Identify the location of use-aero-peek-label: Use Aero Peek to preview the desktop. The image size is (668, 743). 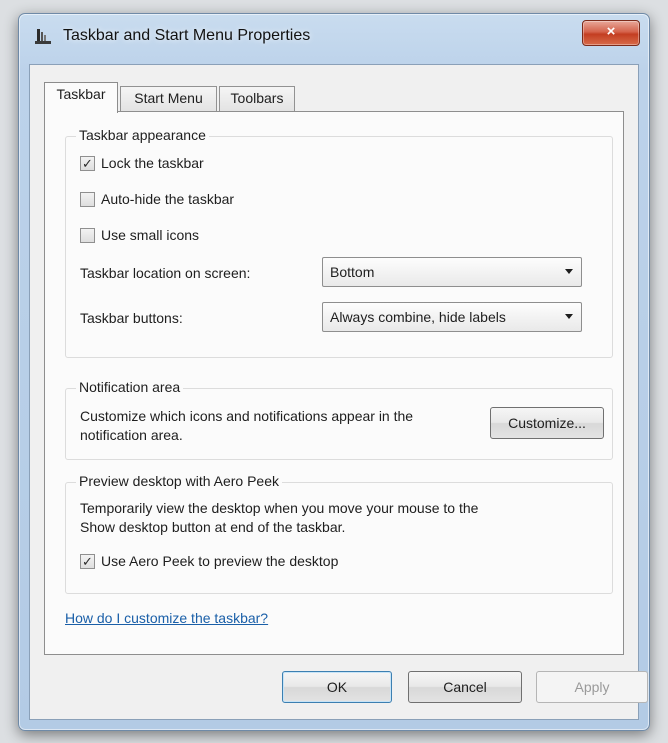
(220, 561).